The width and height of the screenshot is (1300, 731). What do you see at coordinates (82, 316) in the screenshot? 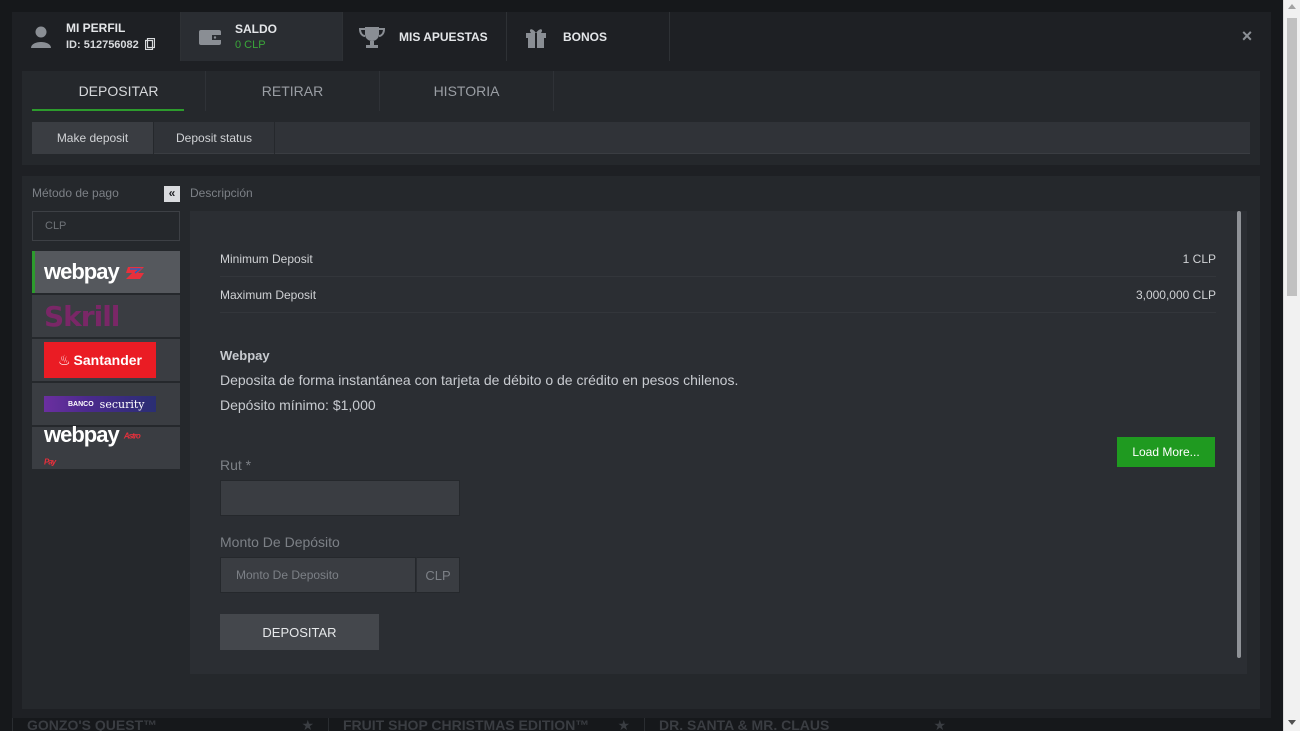
I see `skrill-logo: Skrill` at bounding box center [82, 316].